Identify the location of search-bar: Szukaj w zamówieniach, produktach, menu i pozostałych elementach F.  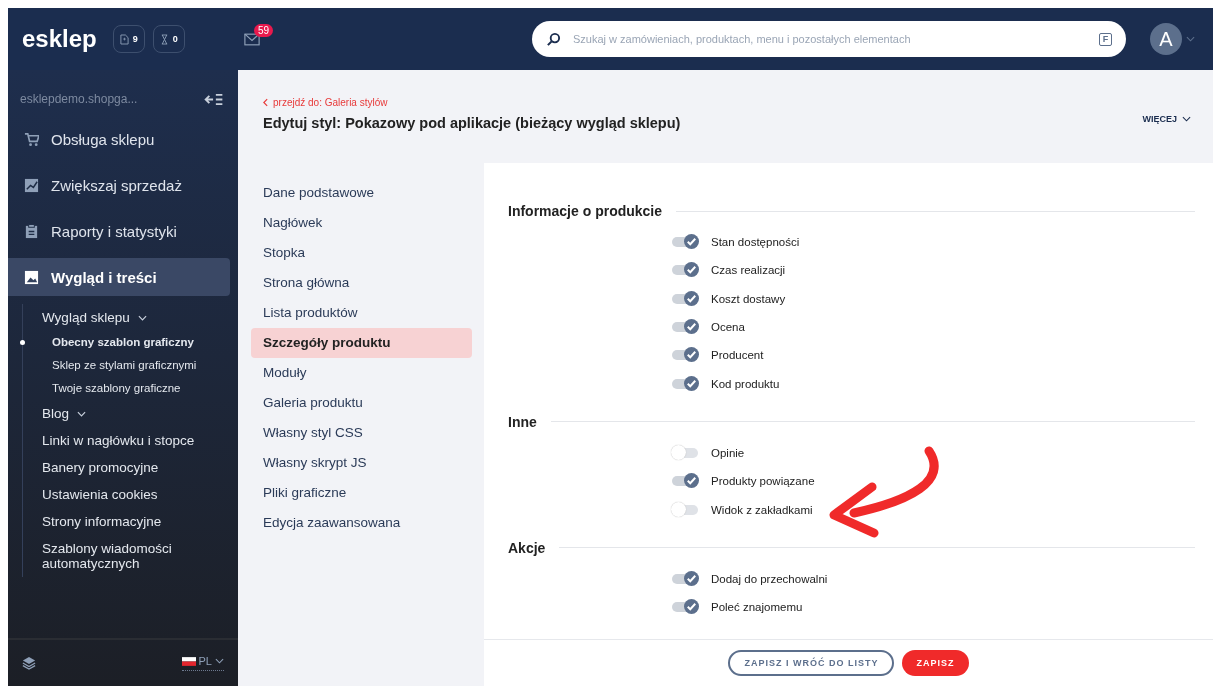
(829, 39).